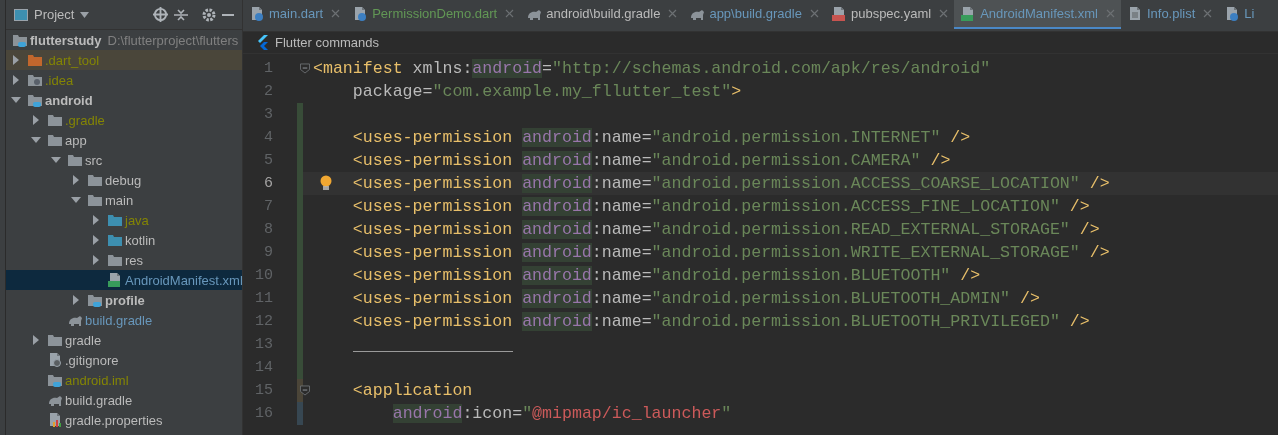 This screenshot has height=435, width=1278. Describe the element at coordinates (268, 229) in the screenshot. I see `line-number: 8` at that location.